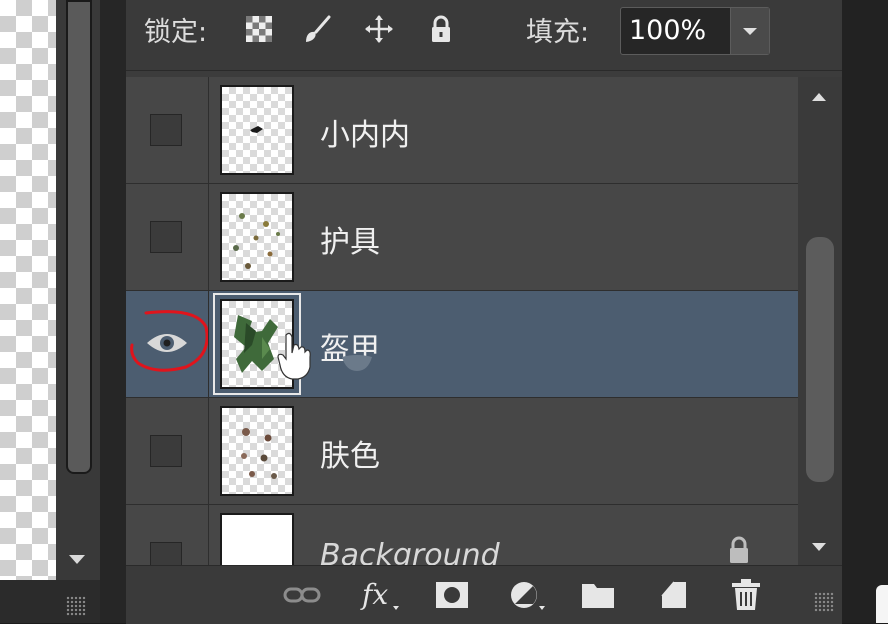  I want to click on panel-divider, so click(113, 311).